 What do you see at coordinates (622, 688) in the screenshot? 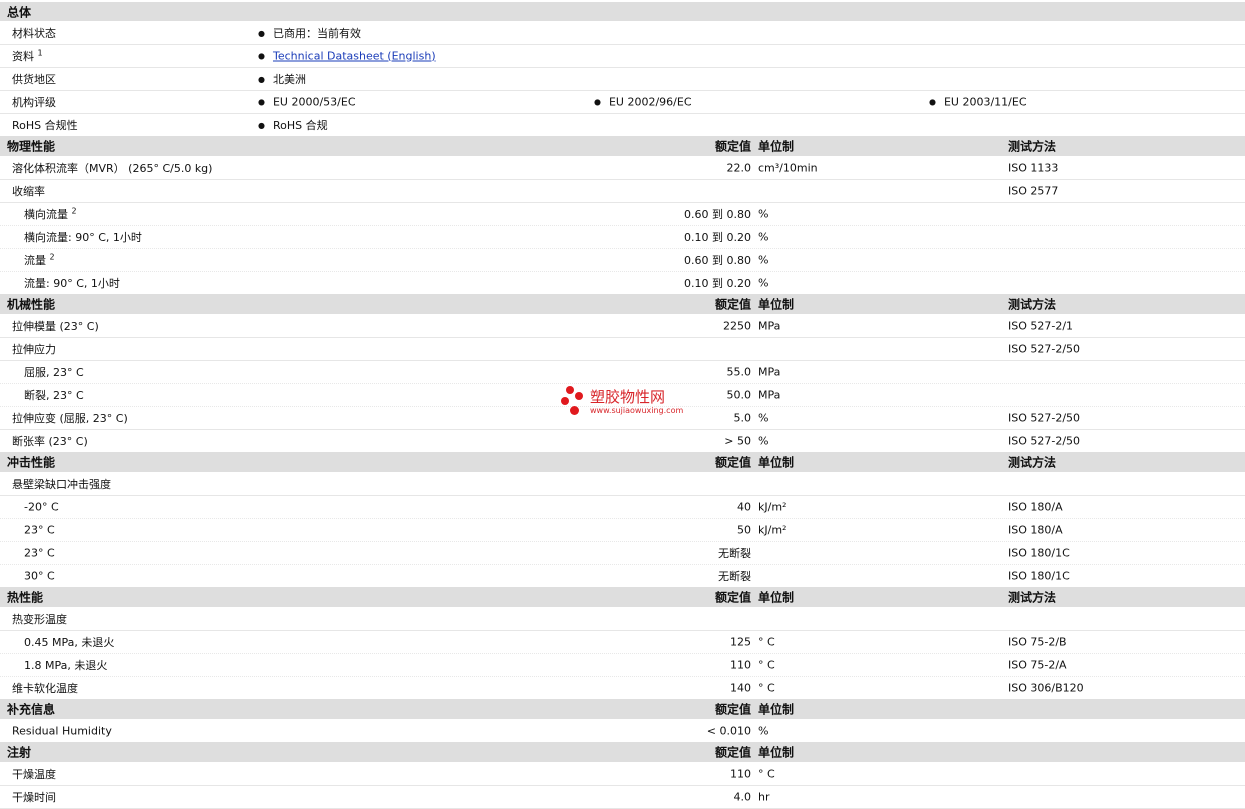
I see `property-row: 维卡软化温度 140 ° C ISO 306/B120` at bounding box center [622, 688].